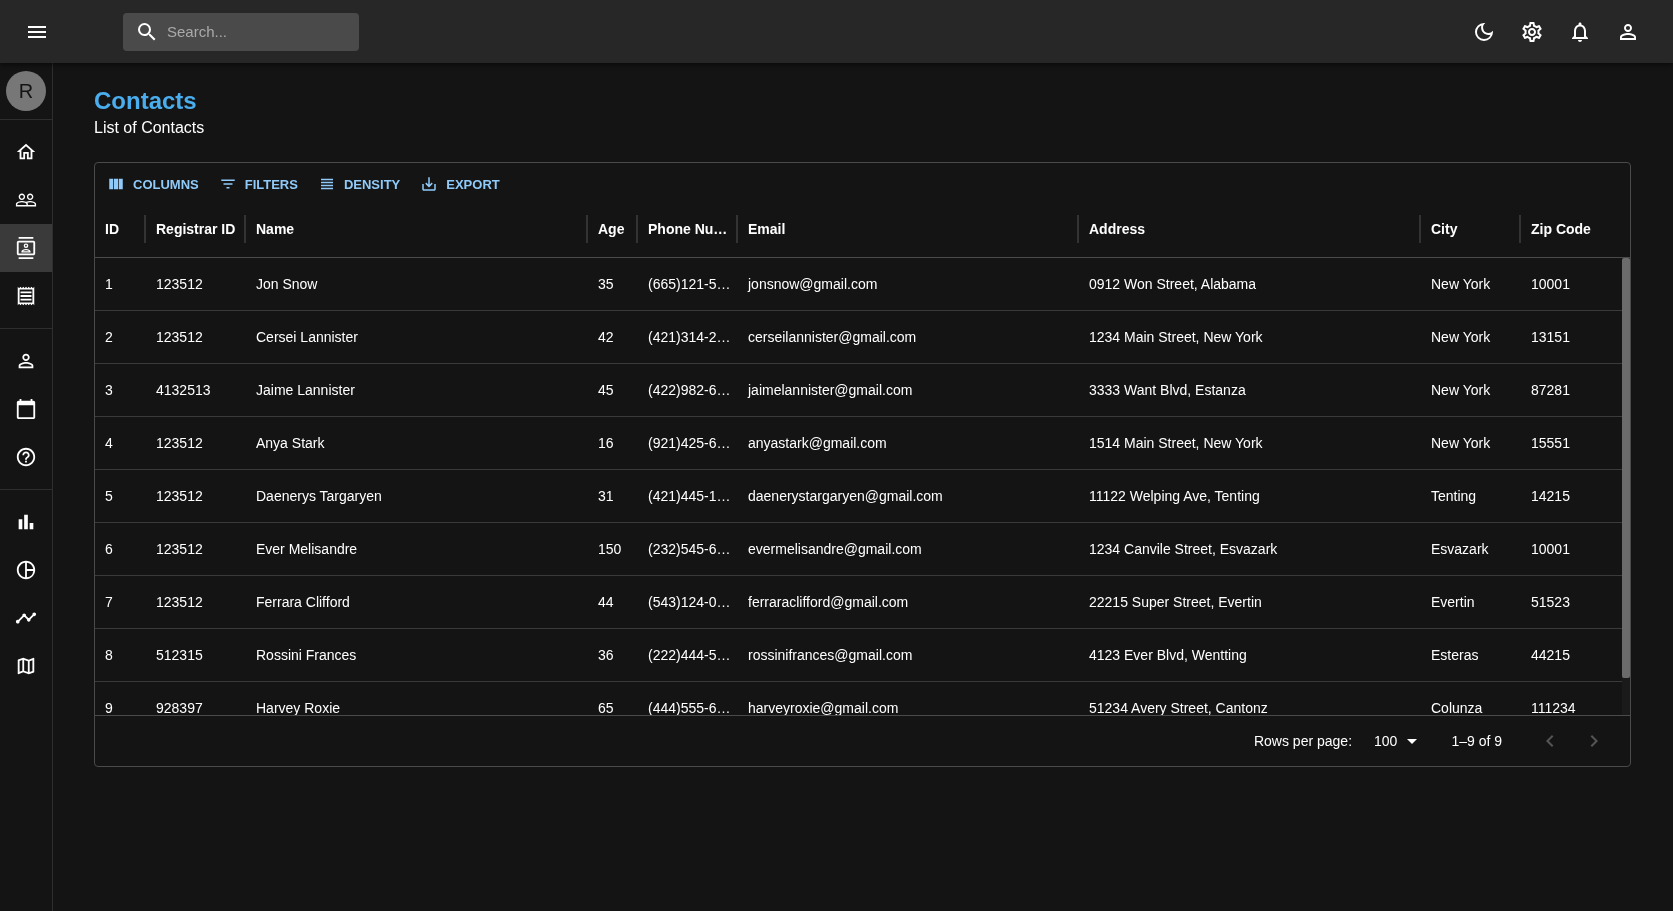 This screenshot has width=1673, height=911. I want to click on registrar-id-cell-text: 512315, so click(179, 655).